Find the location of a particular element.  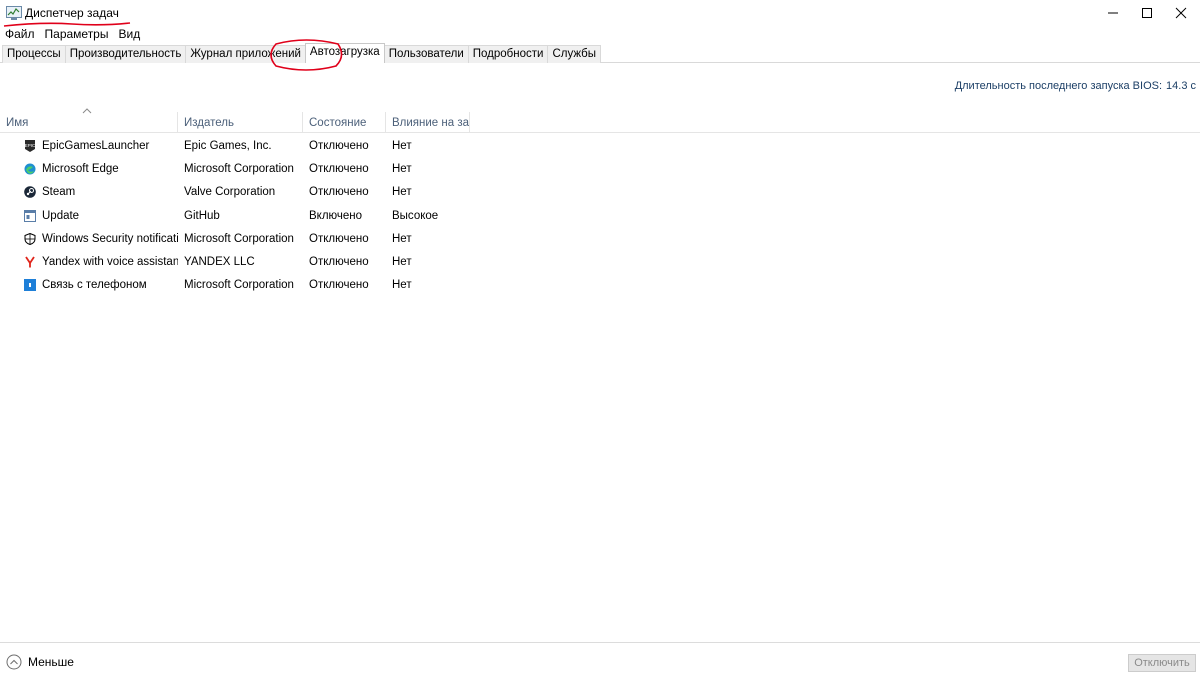

fewer-details-button: Меньше is located at coordinates (40, 662).